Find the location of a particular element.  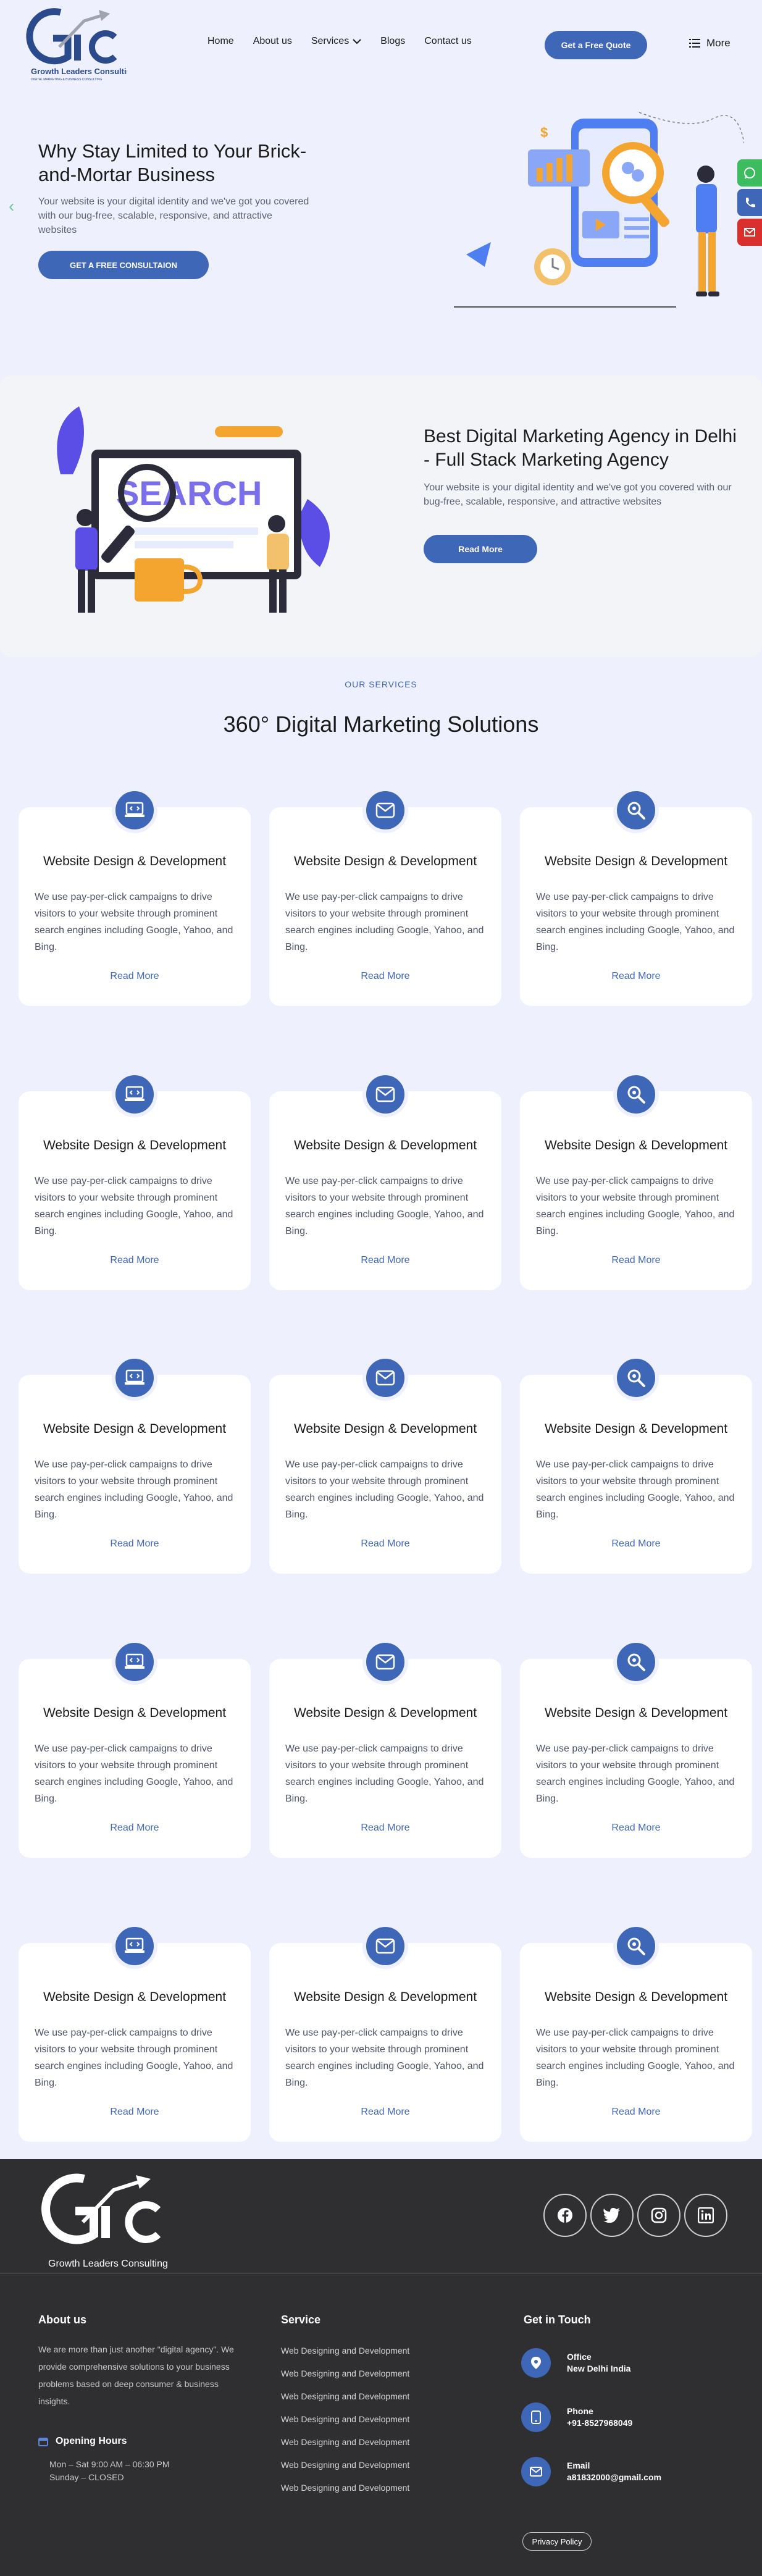

nav-about: About us is located at coordinates (272, 41).